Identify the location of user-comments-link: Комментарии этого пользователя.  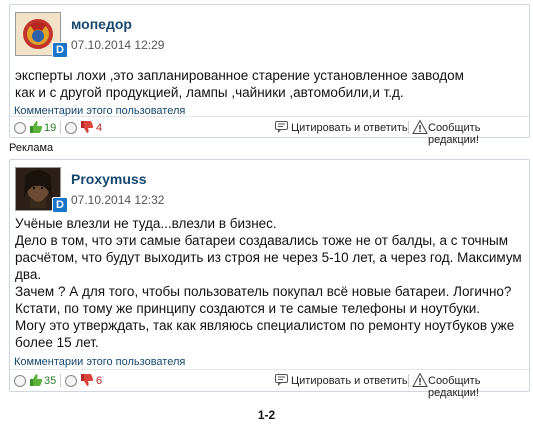
(99, 362).